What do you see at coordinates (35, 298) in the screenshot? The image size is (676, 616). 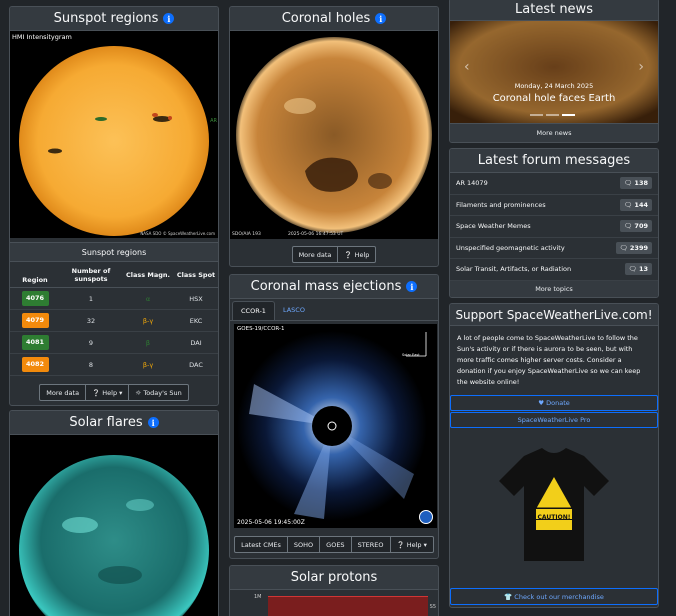 I see `region-badge: 4076` at bounding box center [35, 298].